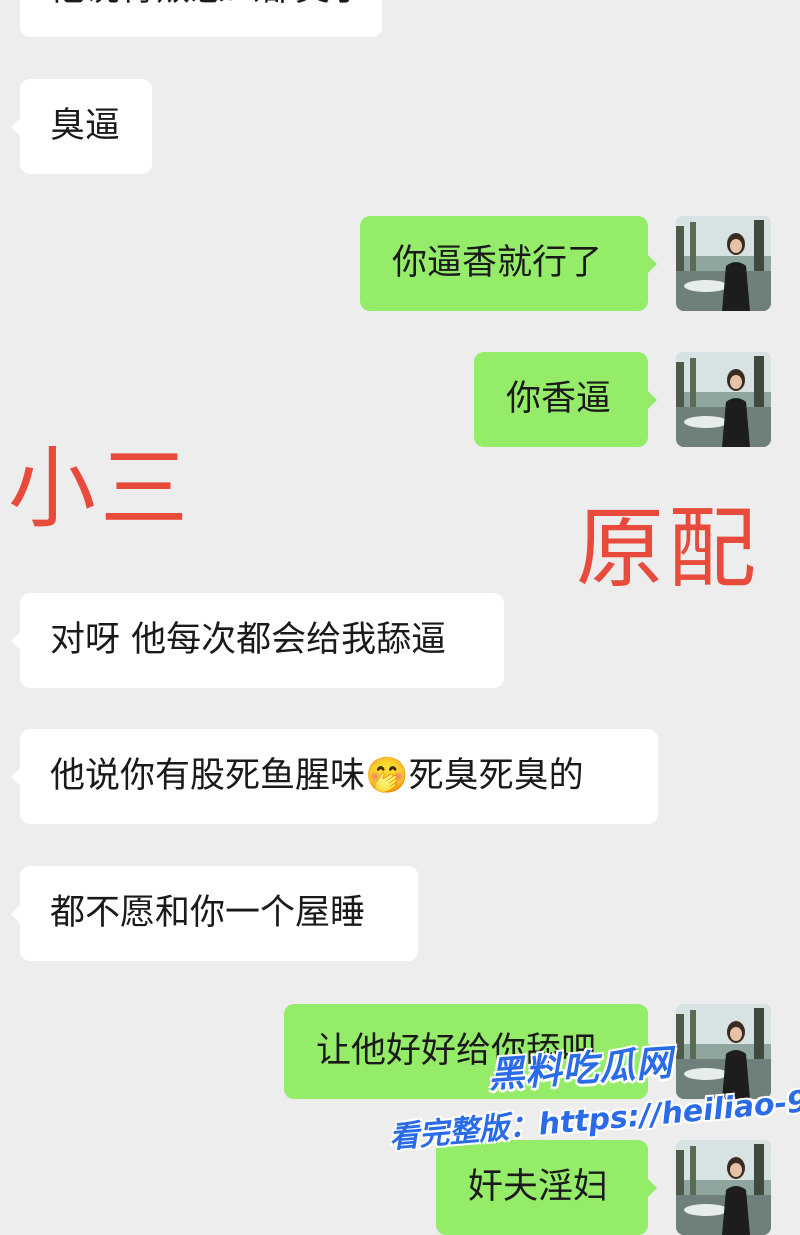 This screenshot has height=1235, width=800. Describe the element at coordinates (317, 776) in the screenshot. I see `message-text: 他说你有股死鱼腥味🤭死臭死臭的` at that location.